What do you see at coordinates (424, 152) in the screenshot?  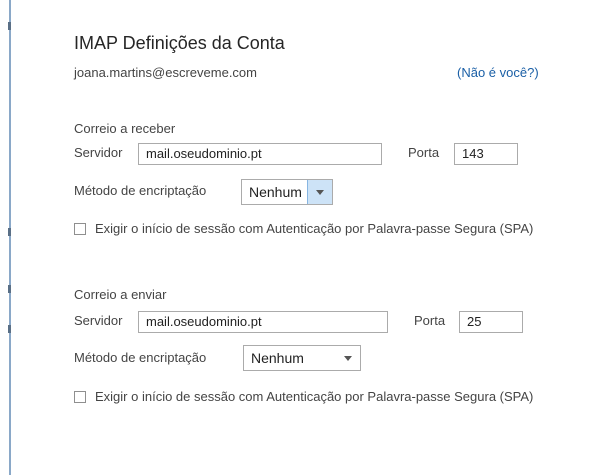 I see `incoming-port-label: Porta` at bounding box center [424, 152].